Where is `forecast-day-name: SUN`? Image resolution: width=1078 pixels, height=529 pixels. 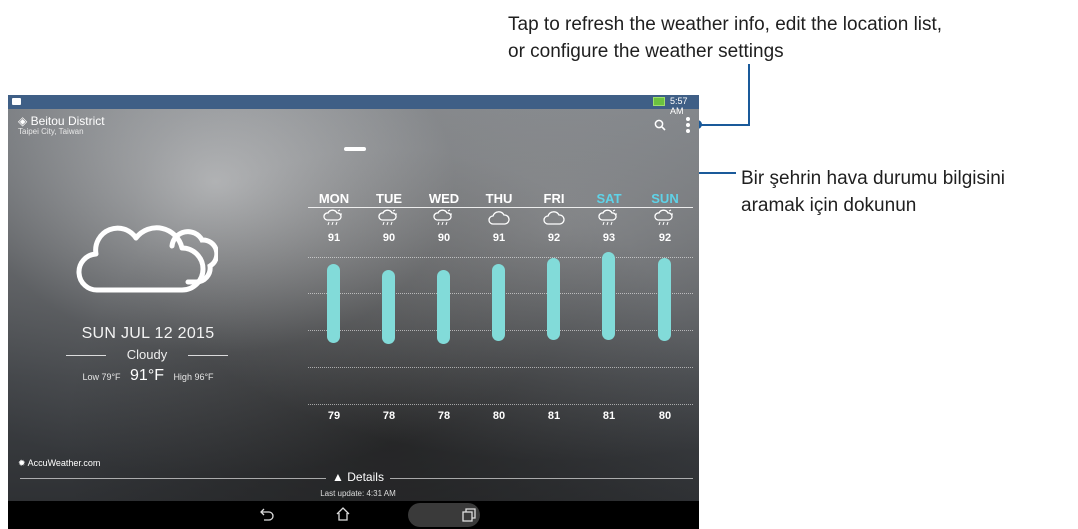
forecast-day-name: SUN is located at coordinates (665, 198).